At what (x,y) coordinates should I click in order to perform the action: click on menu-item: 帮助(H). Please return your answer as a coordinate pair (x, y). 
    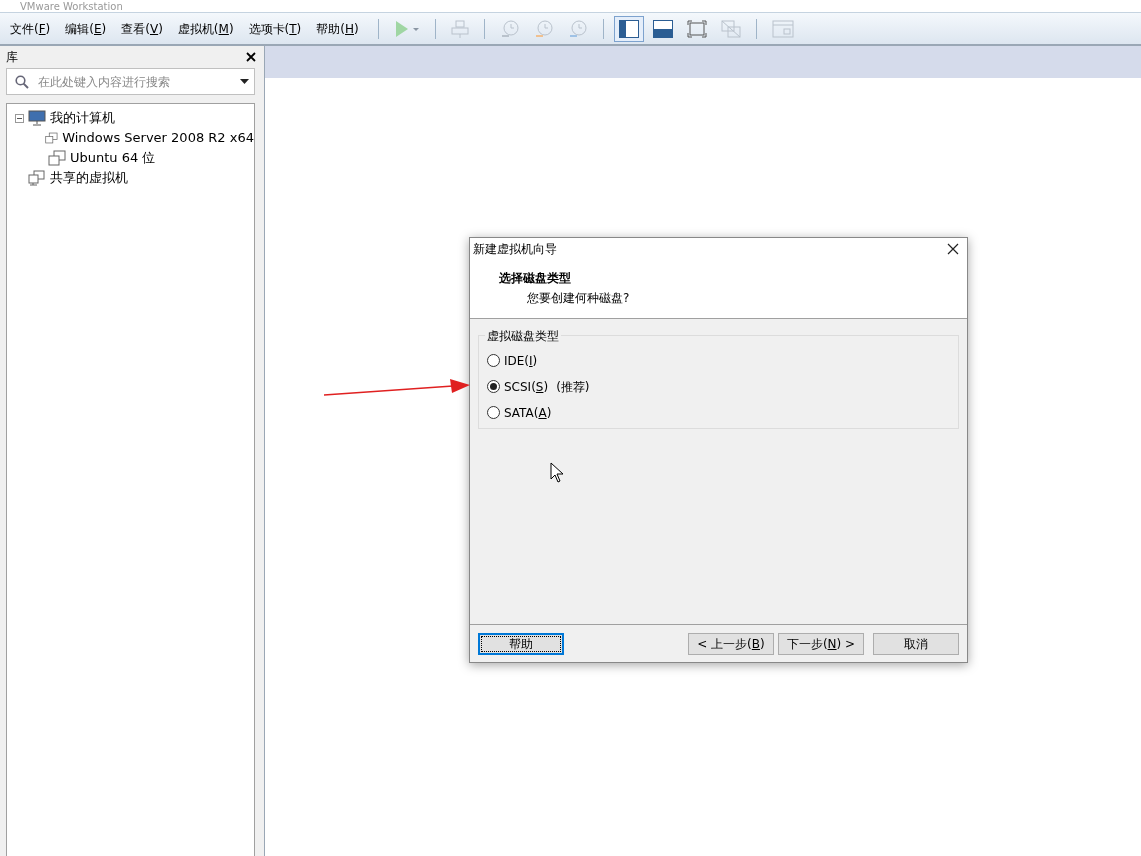
    Looking at the image, I should click on (337, 28).